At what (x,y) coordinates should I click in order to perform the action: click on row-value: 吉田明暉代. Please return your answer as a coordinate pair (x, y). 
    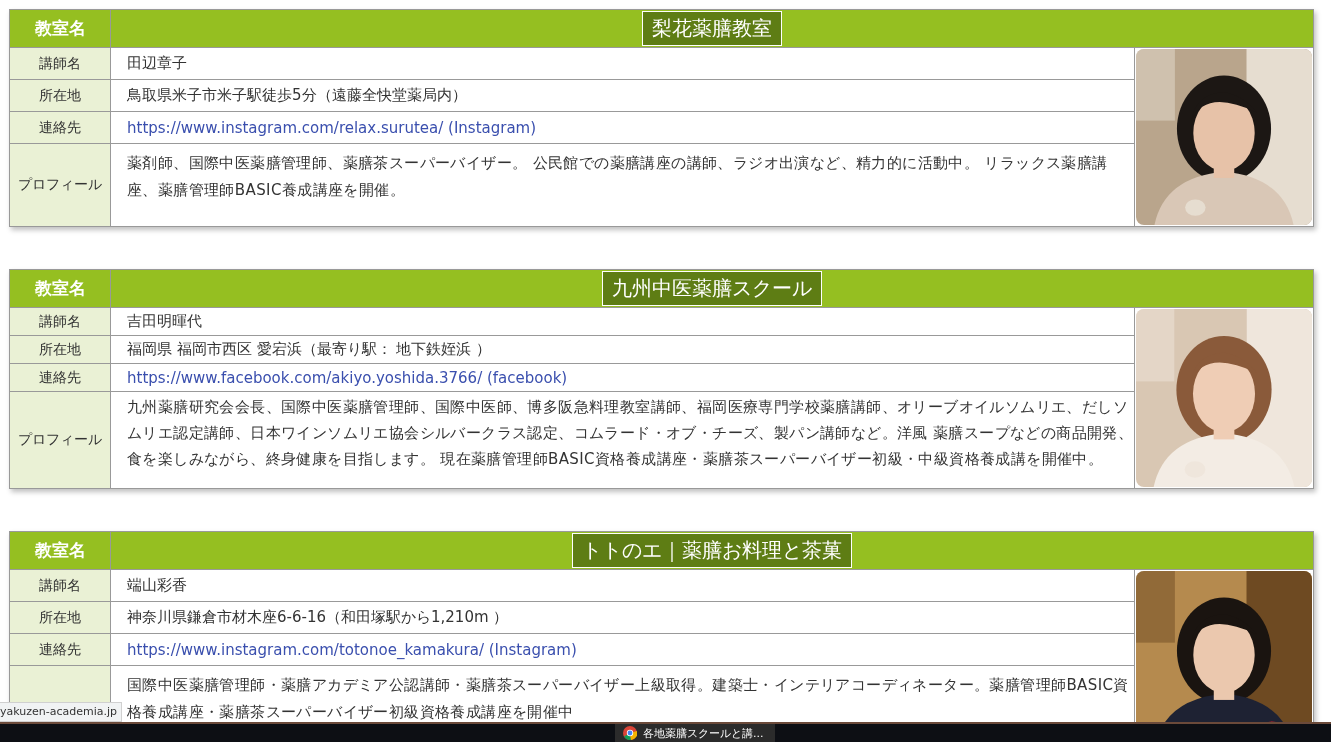
    Looking at the image, I should click on (622, 321).